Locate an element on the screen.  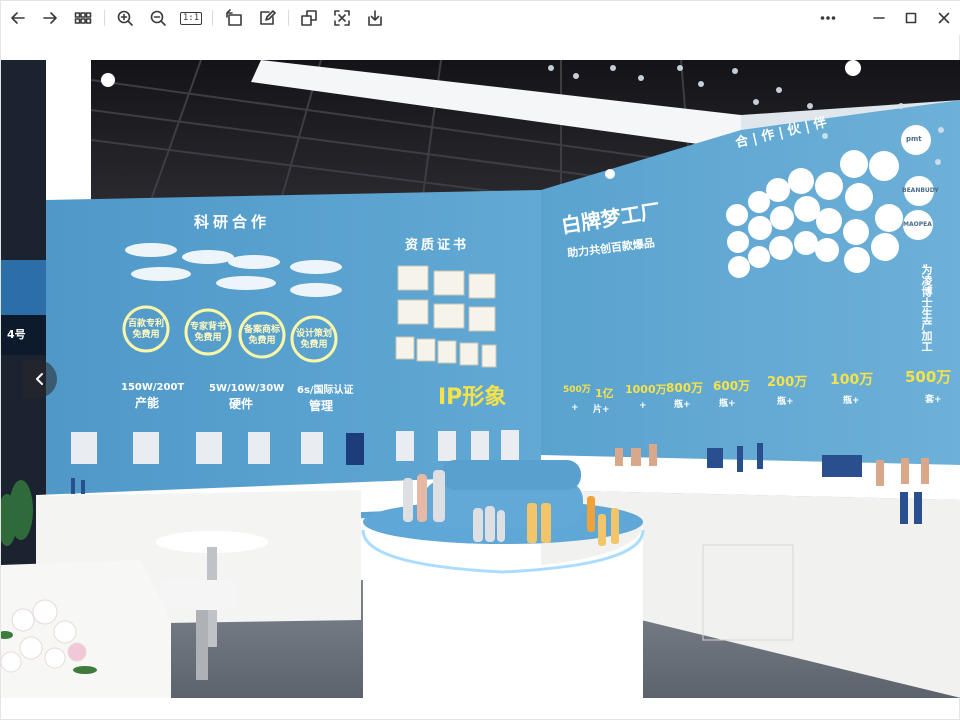
ip-image-label: IP形象 is located at coordinates (472, 397).